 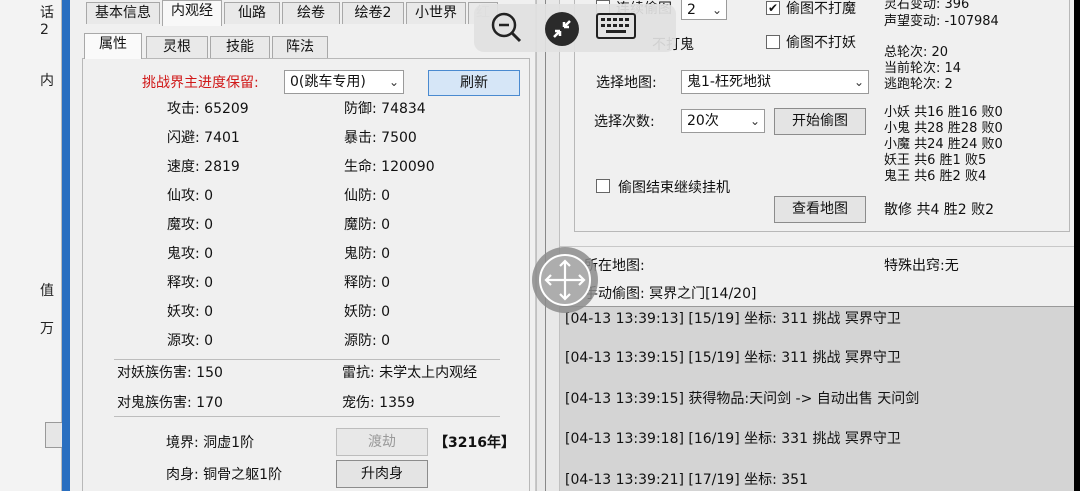 I want to click on exit-fullscreen-icon, so click(x=562, y=29).